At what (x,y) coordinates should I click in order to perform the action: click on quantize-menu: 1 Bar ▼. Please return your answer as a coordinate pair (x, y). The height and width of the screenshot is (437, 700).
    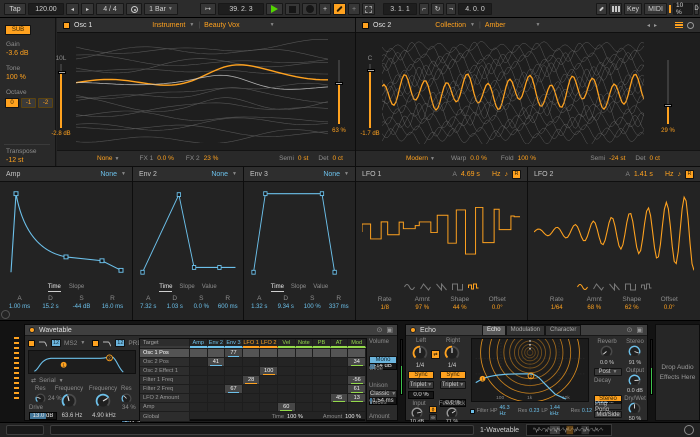
    Looking at the image, I should click on (161, 9).